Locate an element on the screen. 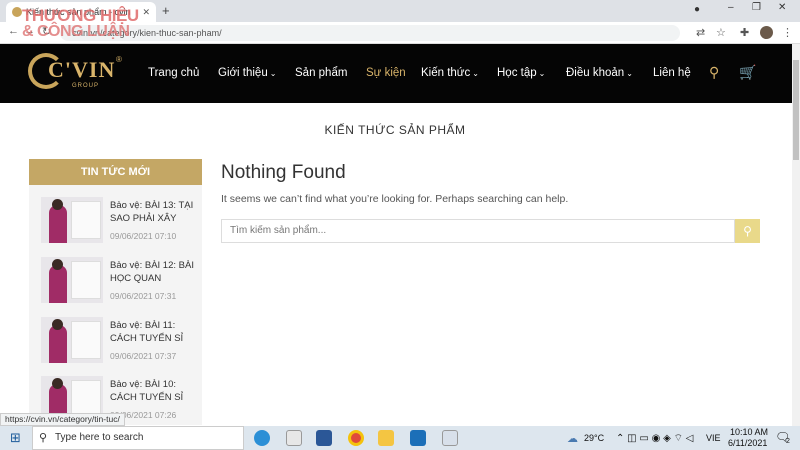 Image resolution: width=800 pixels, height=450 pixels. profile-avatar is located at coordinates (766, 32).